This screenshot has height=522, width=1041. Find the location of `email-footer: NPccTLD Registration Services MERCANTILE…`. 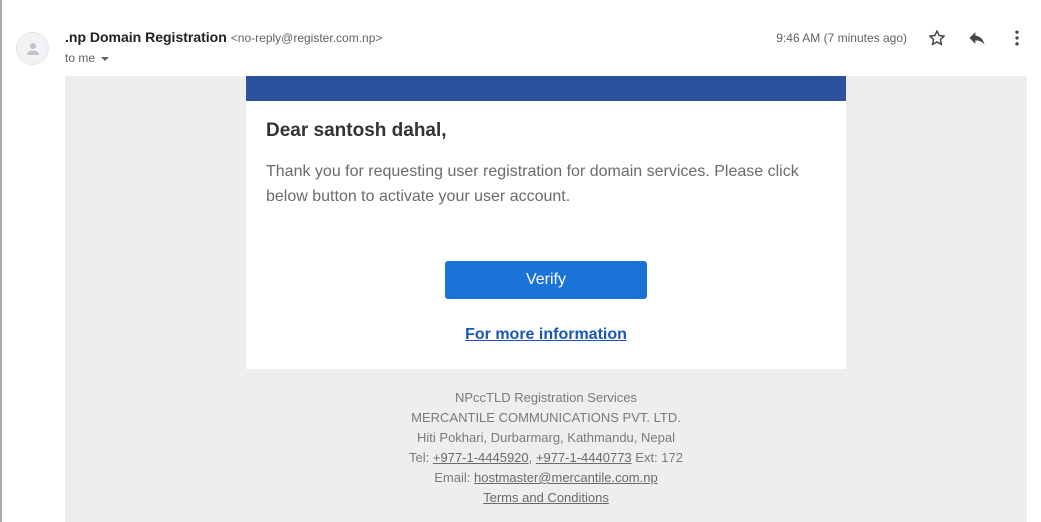

email-footer: NPccTLD Registration Services MERCANTILE… is located at coordinates (546, 448).